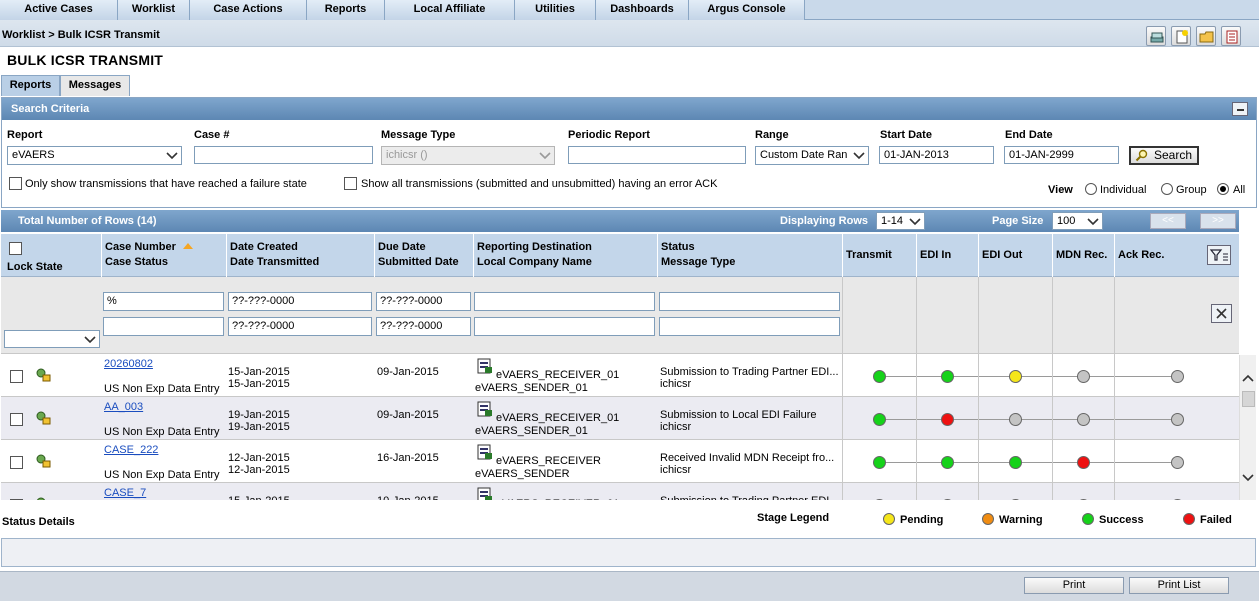  Describe the element at coordinates (15, 183) in the screenshot. I see `failure-only-checkbox` at that location.